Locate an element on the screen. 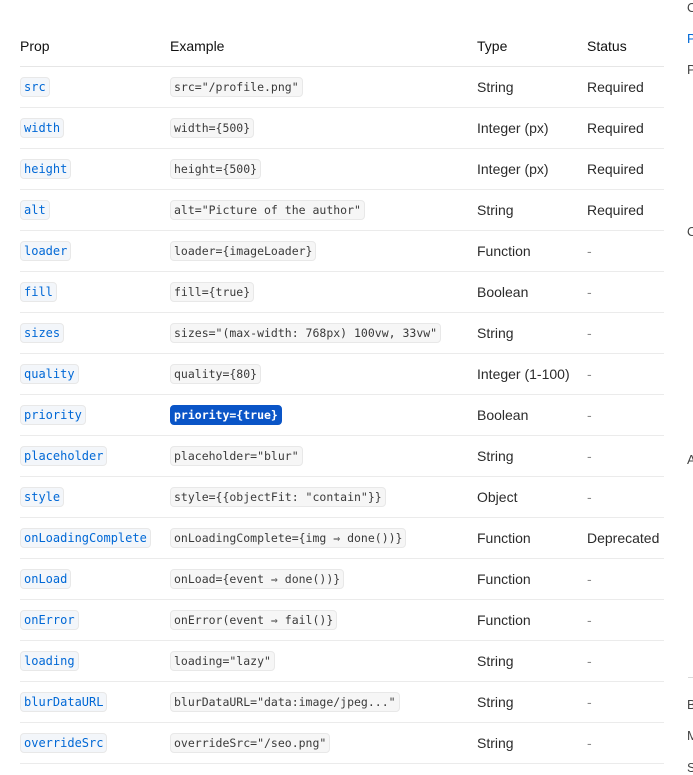  table-row: loading loading="lazy" String - is located at coordinates (342, 661).